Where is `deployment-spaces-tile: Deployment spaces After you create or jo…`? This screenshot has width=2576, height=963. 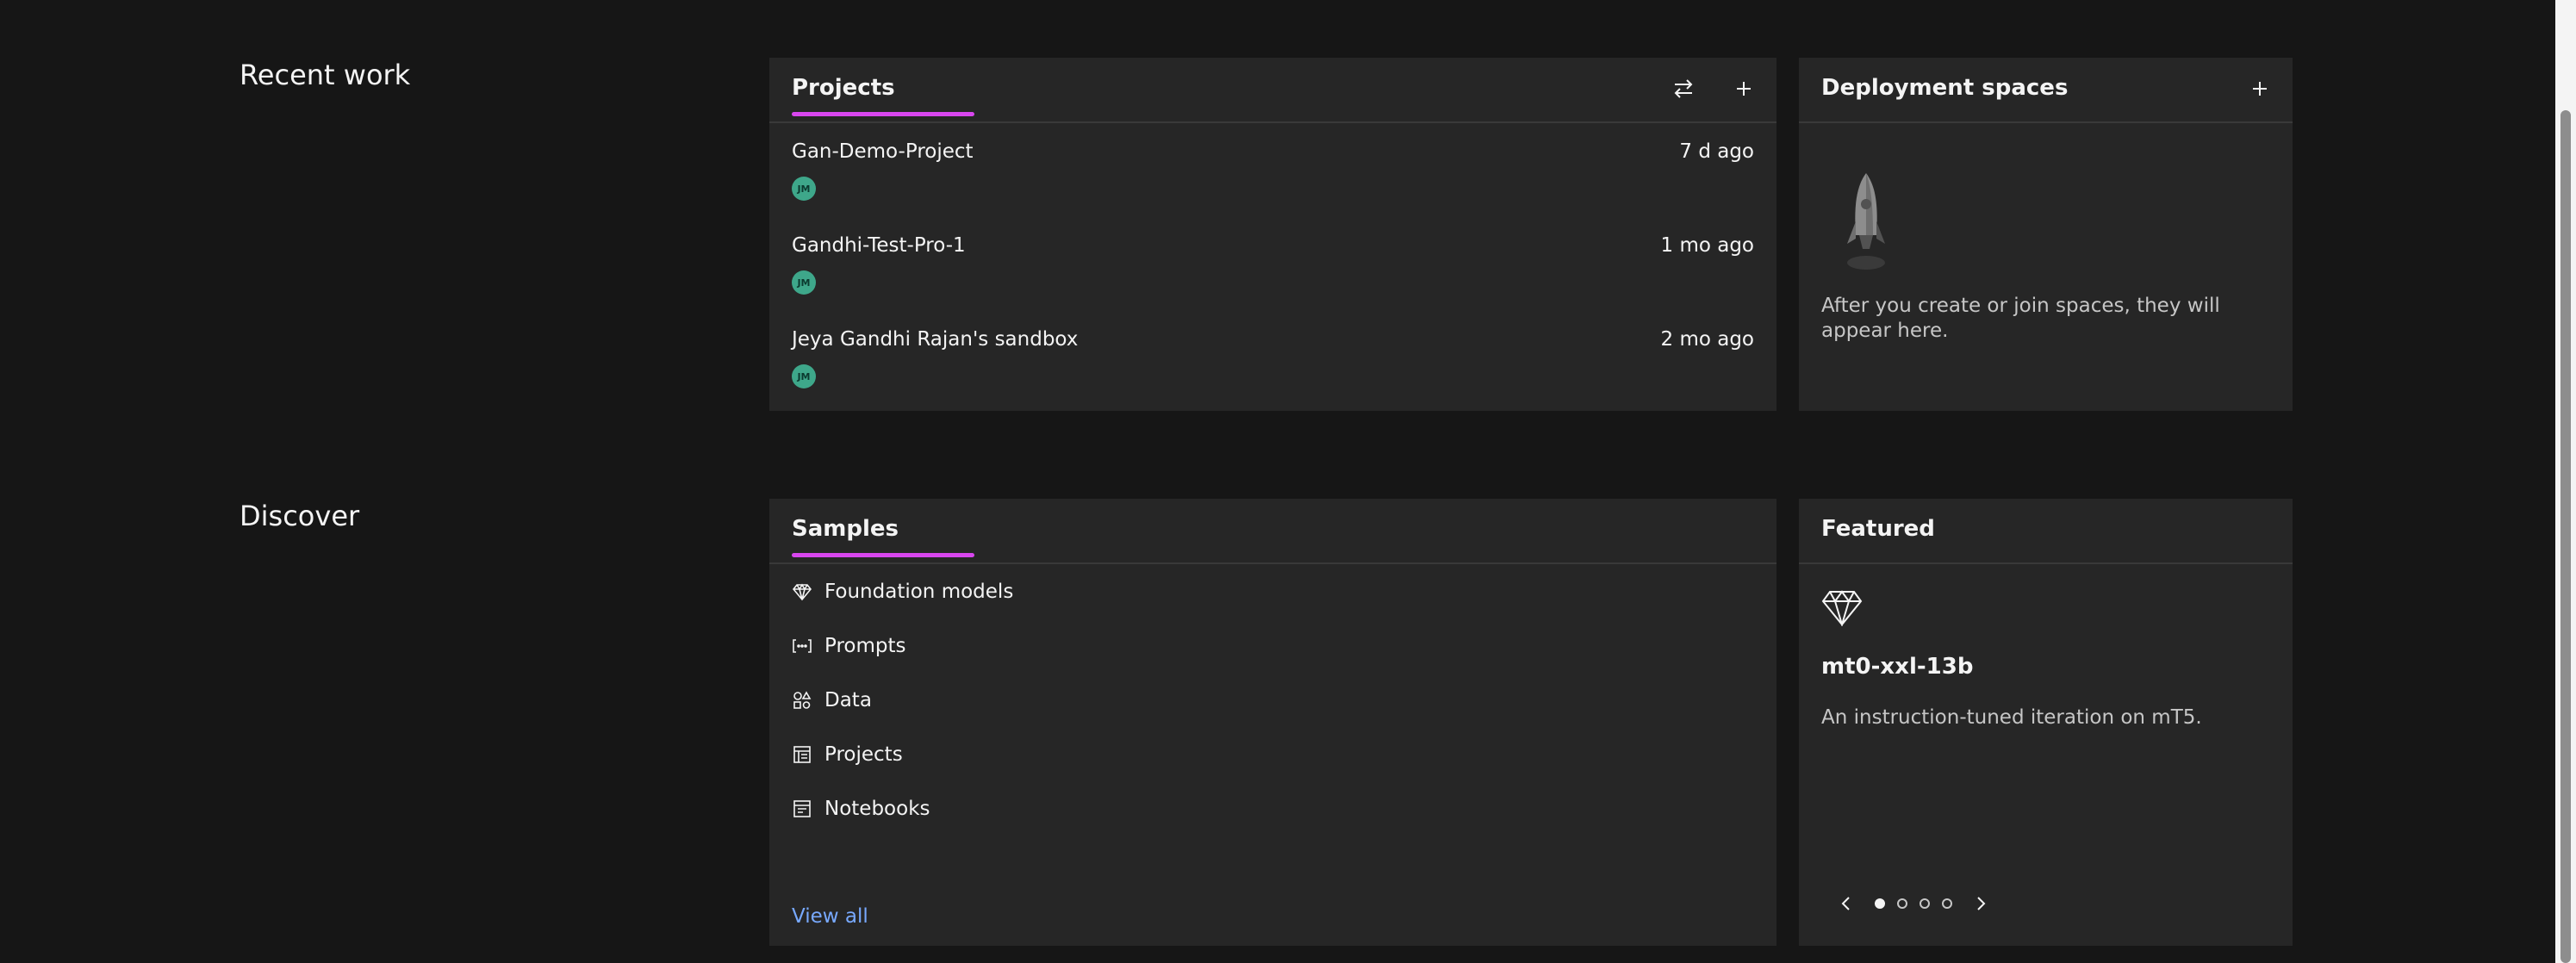 deployment-spaces-tile: Deployment spaces After you create or jo… is located at coordinates (2046, 235).